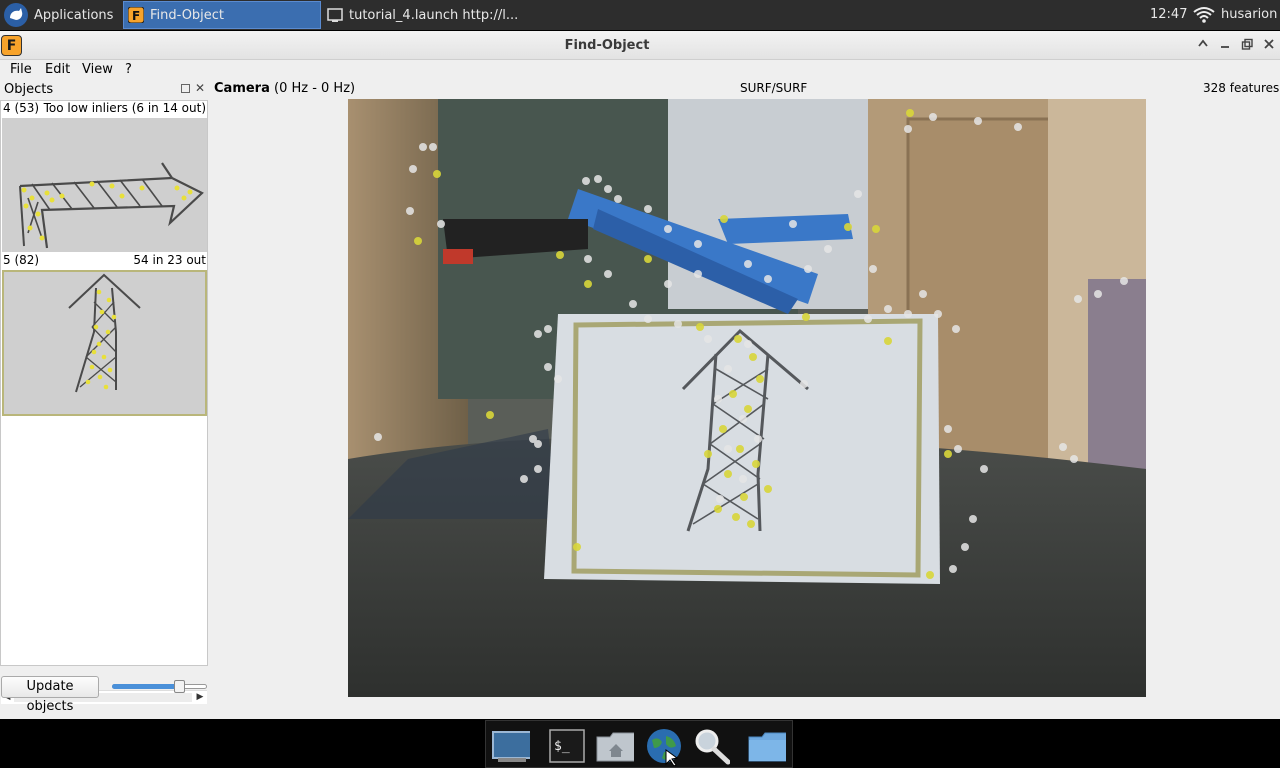 The width and height of the screenshot is (1280, 768). Describe the element at coordinates (29, 89) in the screenshot. I see `objects-panel-title: Objects` at that location.